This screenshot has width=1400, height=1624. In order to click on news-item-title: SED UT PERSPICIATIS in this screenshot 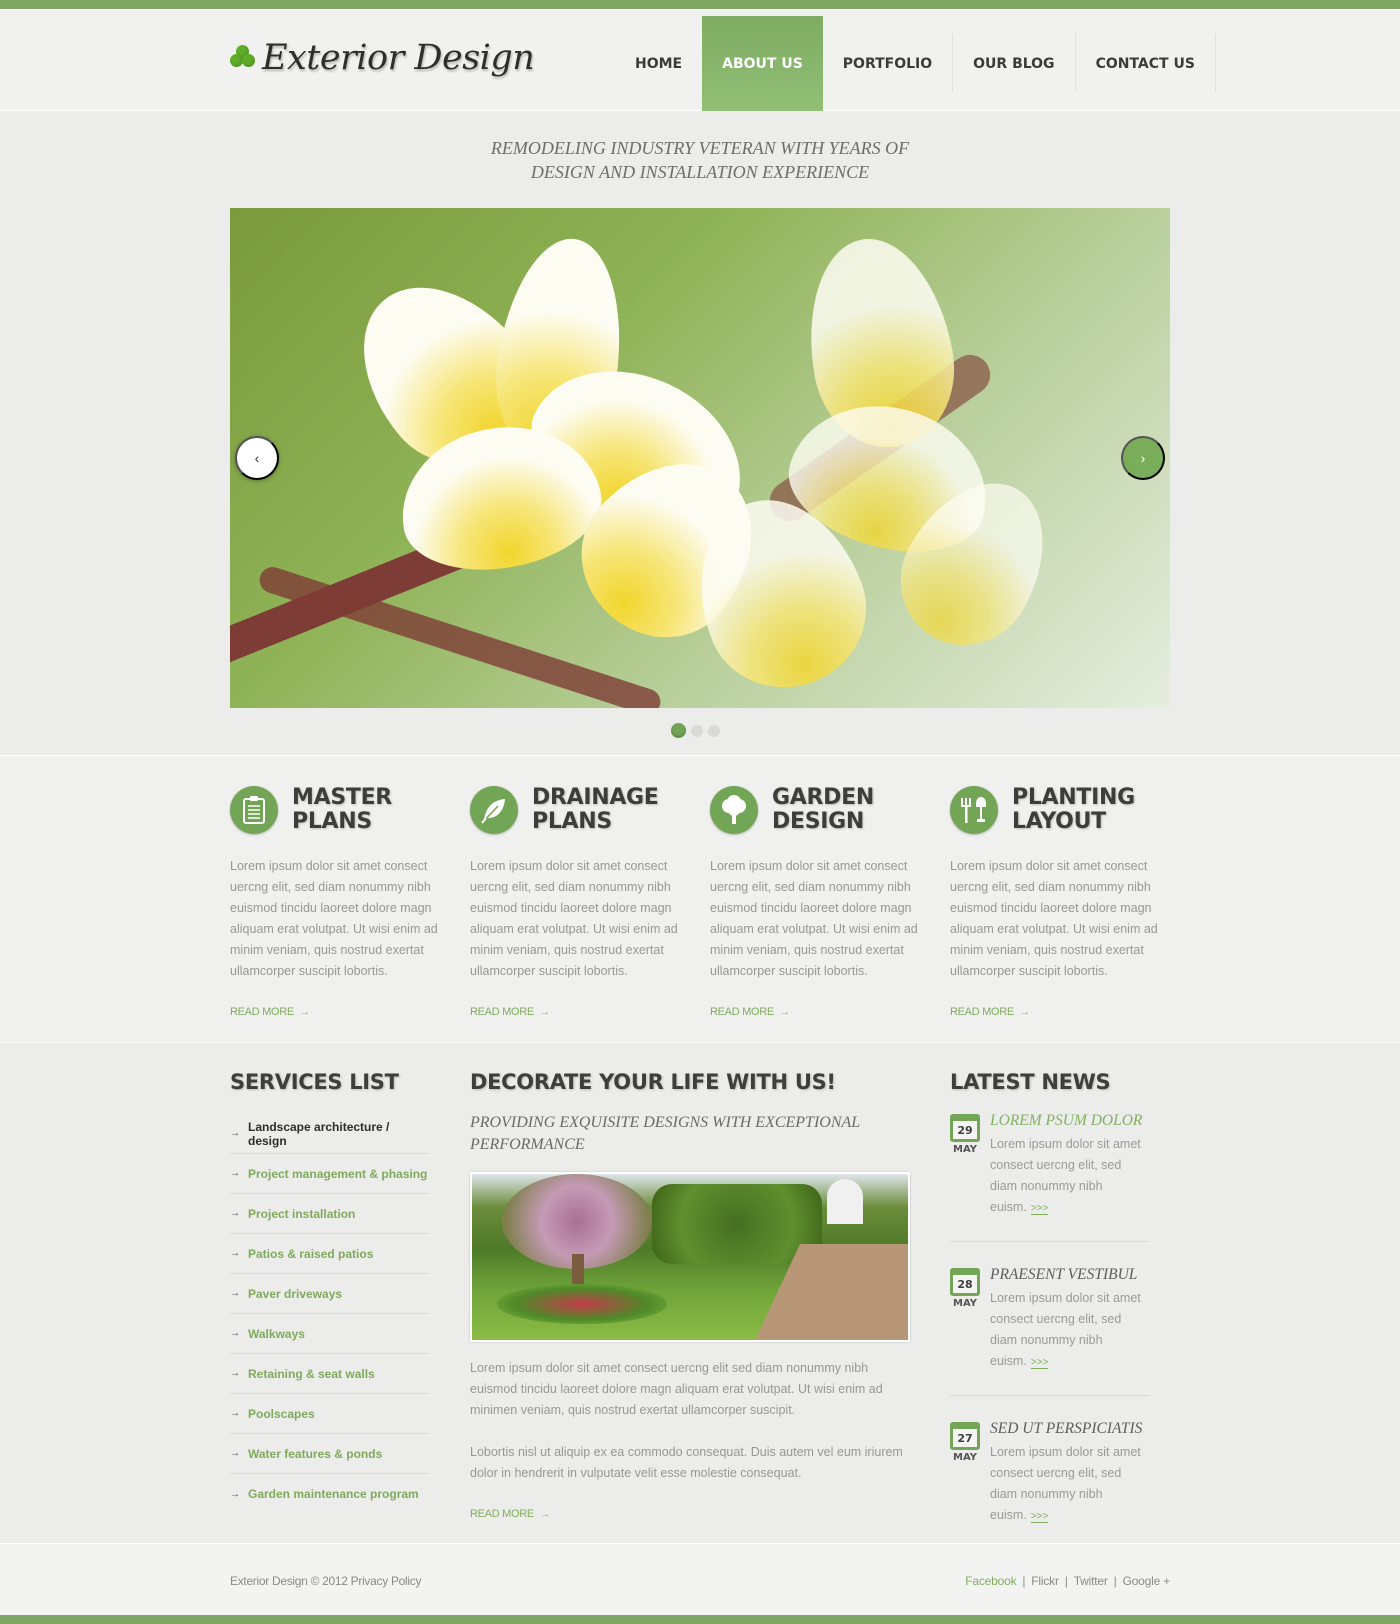, I will do `click(1066, 1428)`.